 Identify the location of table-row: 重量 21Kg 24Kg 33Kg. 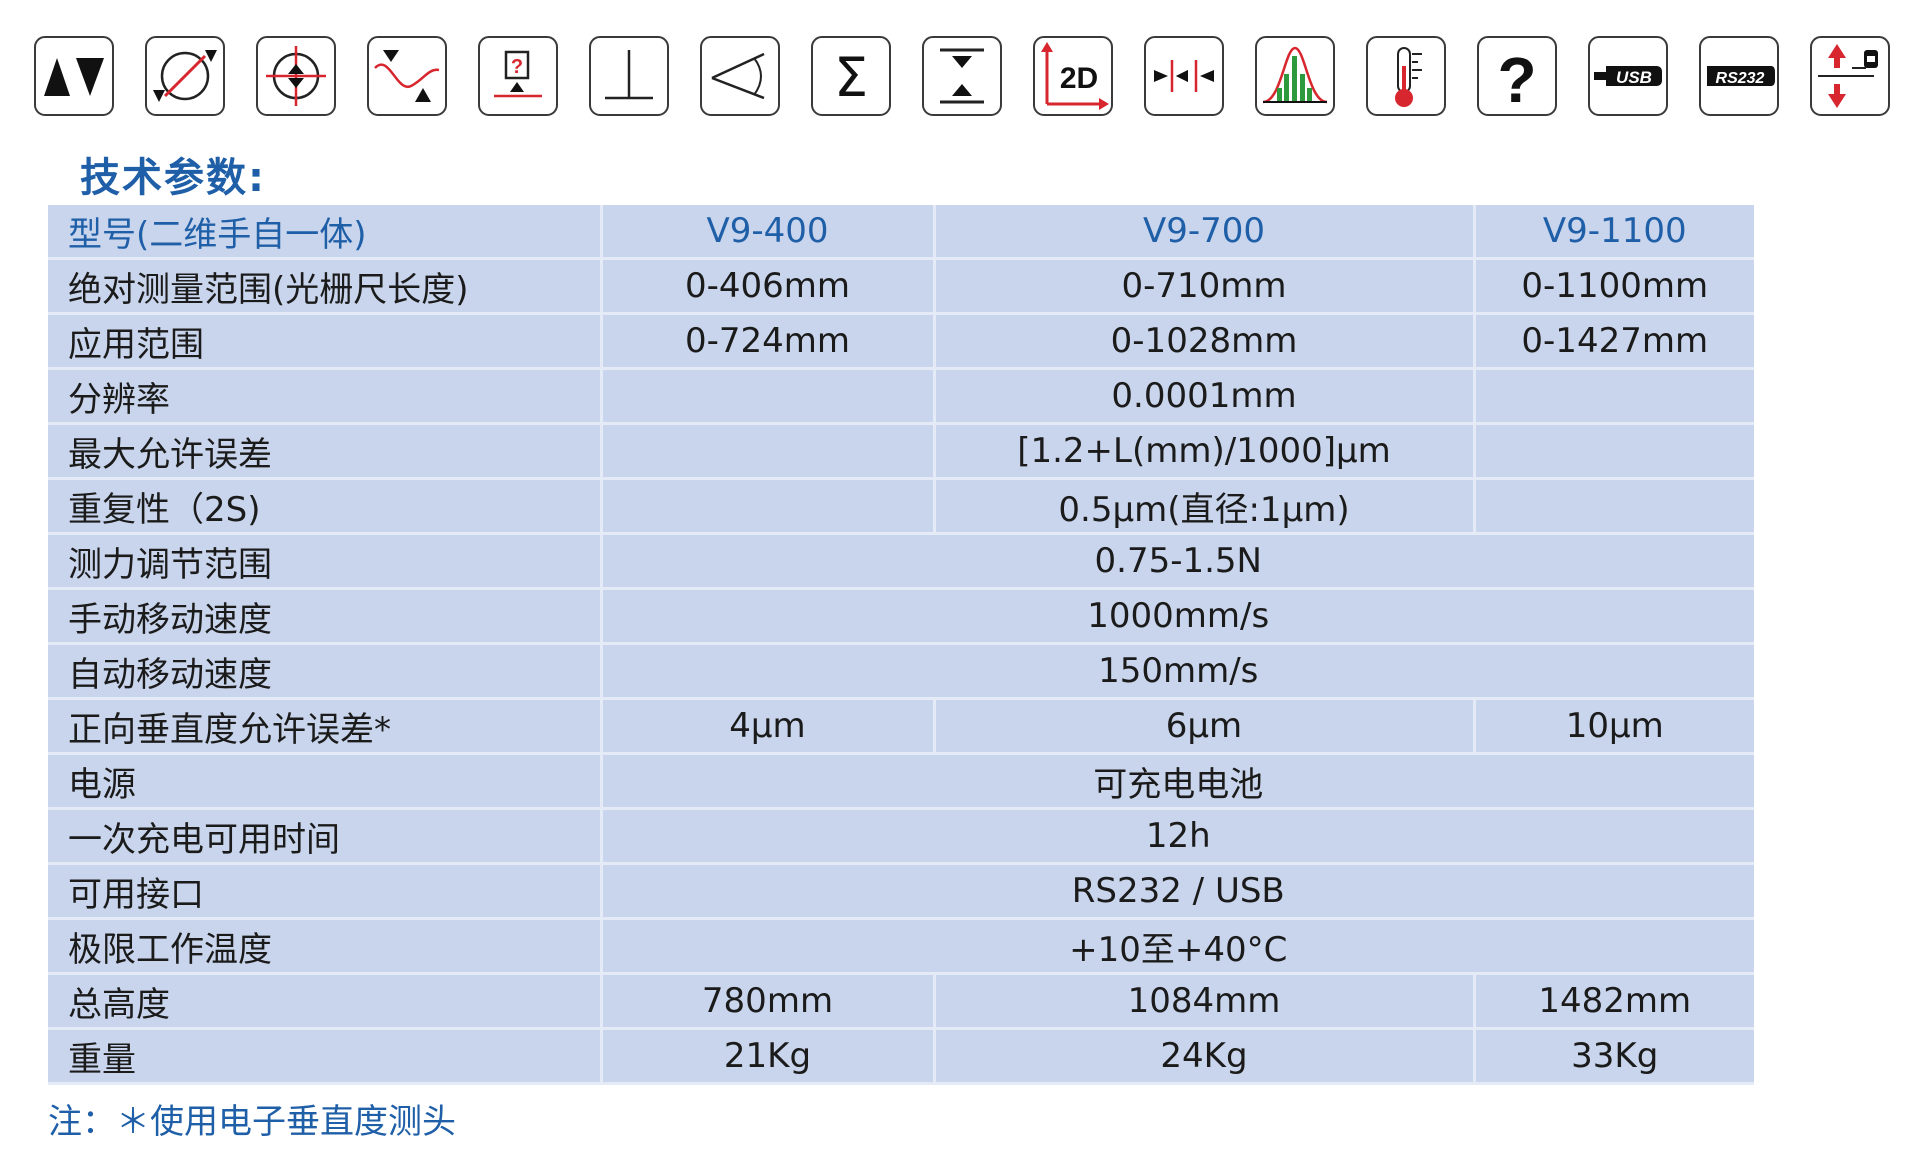
(901, 1056).